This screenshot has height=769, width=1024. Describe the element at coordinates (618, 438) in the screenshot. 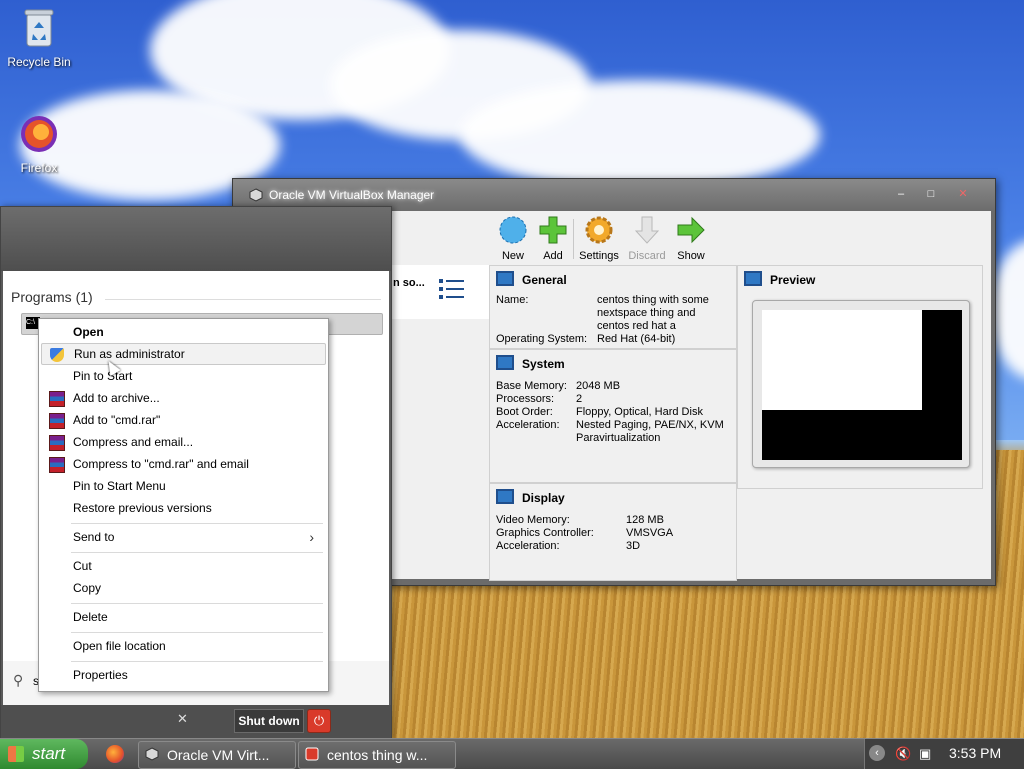

I see `detail-value: Paravirtualization` at that location.